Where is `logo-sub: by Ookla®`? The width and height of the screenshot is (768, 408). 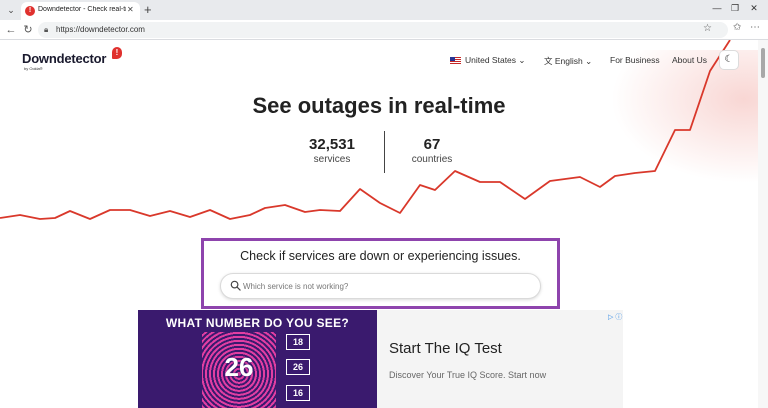
logo-sub: by Ookla® is located at coordinates (33, 68).